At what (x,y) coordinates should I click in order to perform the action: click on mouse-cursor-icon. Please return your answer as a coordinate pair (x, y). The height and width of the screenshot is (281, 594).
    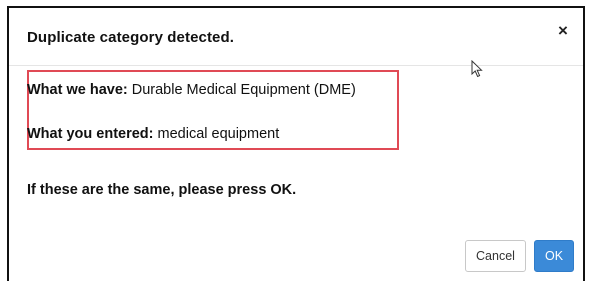
    Looking at the image, I should click on (477, 69).